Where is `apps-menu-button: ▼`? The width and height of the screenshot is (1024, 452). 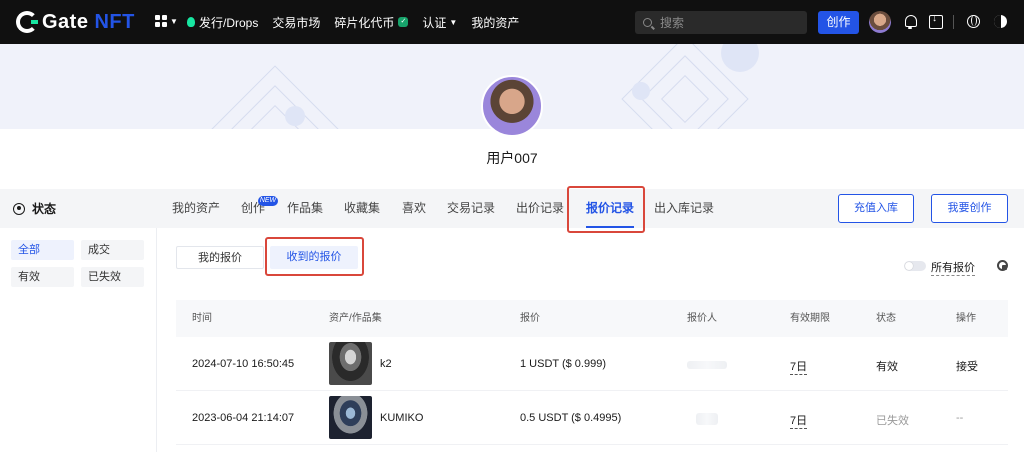
apps-menu-button: ▼ is located at coordinates (166, 21).